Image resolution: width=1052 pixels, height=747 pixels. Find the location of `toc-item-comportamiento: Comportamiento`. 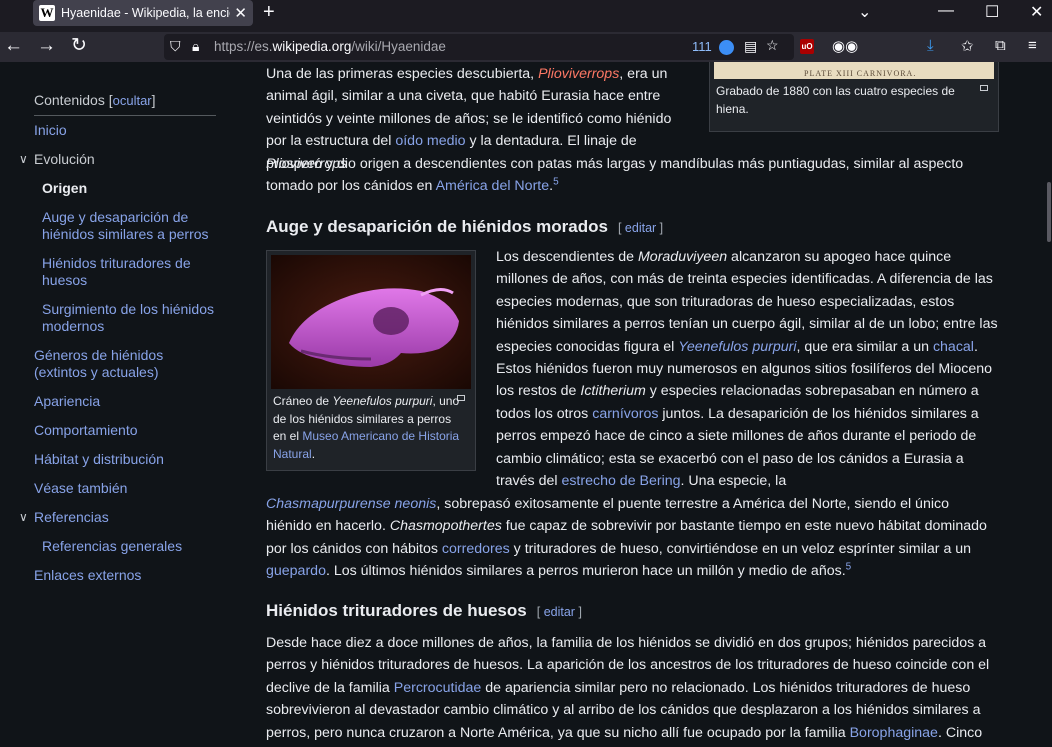

toc-item-comportamiento: Comportamiento is located at coordinates (86, 430).